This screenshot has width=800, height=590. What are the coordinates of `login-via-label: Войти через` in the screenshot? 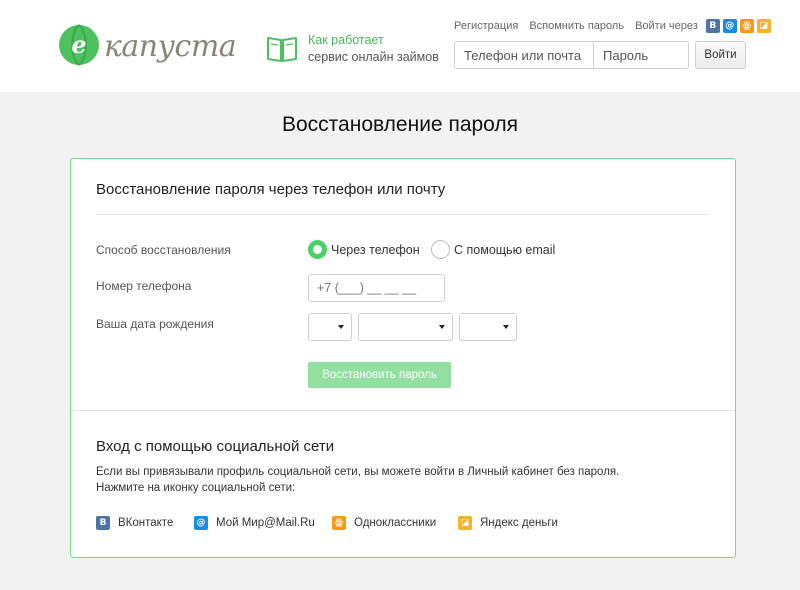 It's located at (666, 26).